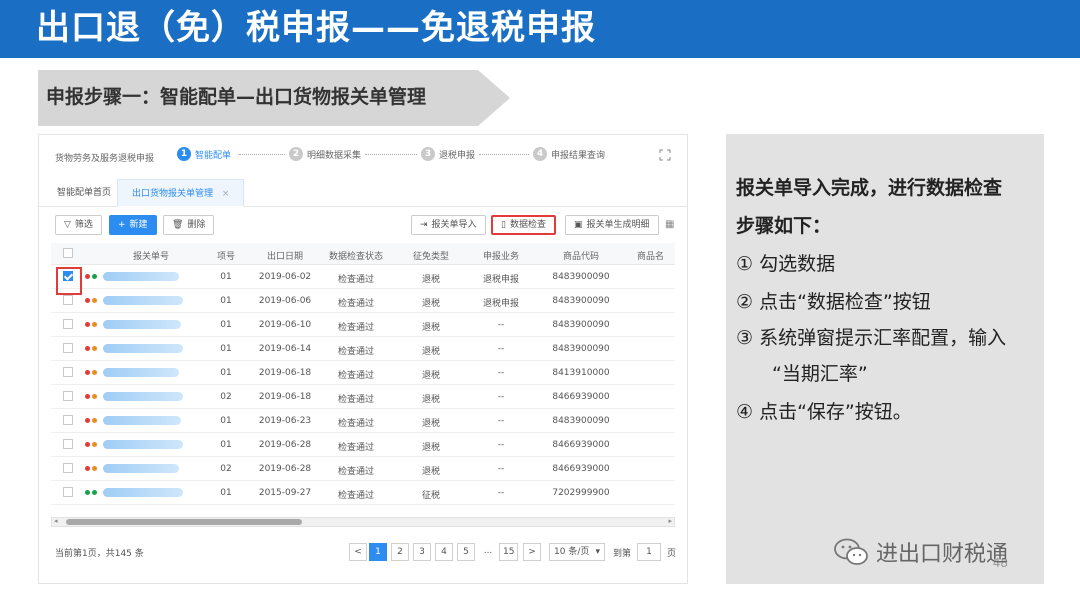  Describe the element at coordinates (581, 349) in the screenshot. I see `commodity-code: 8483900090` at that location.